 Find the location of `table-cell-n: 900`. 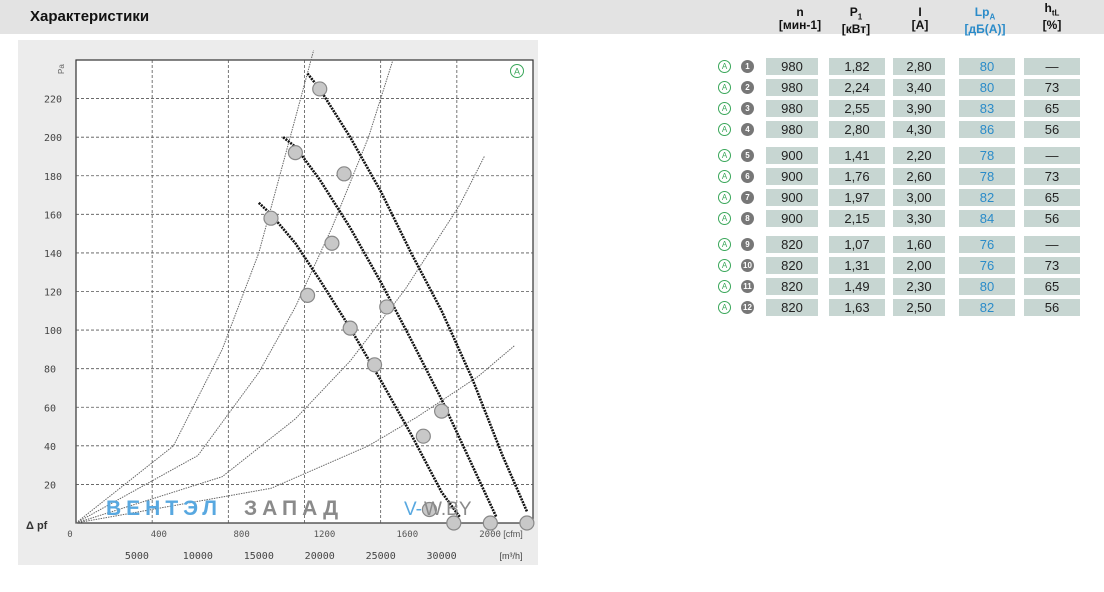

table-cell-n: 900 is located at coordinates (792, 155).